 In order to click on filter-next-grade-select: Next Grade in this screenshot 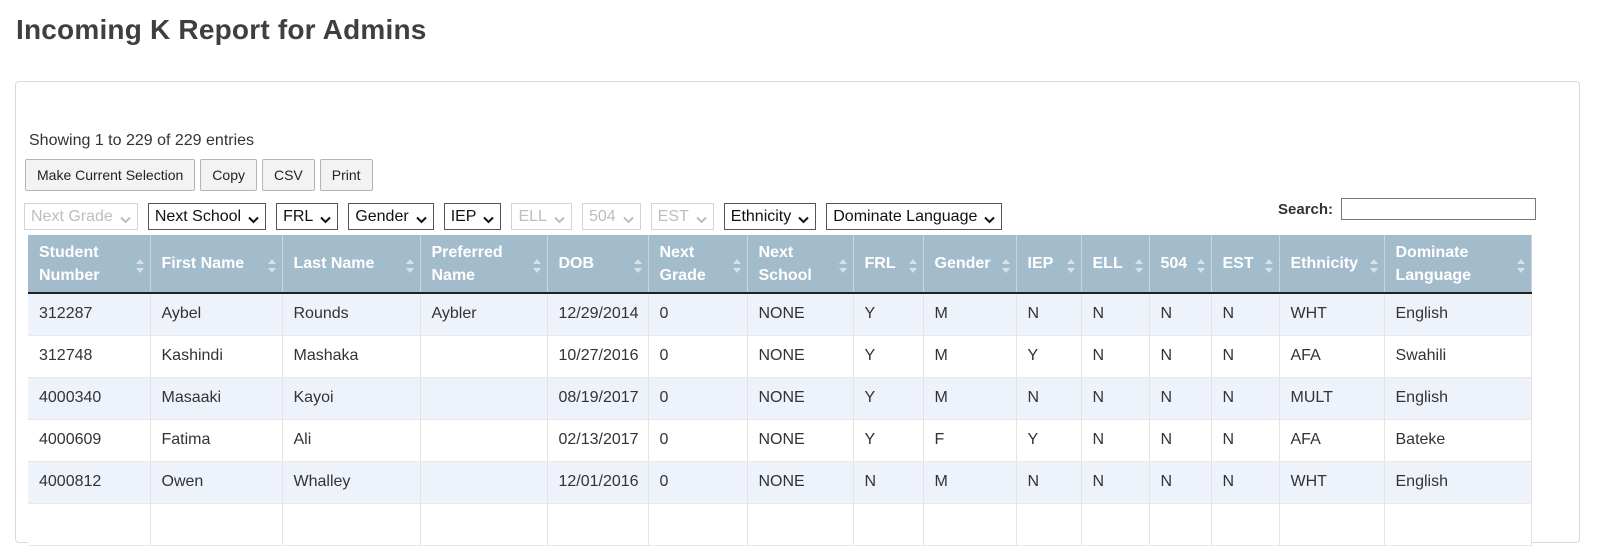, I will do `click(81, 216)`.